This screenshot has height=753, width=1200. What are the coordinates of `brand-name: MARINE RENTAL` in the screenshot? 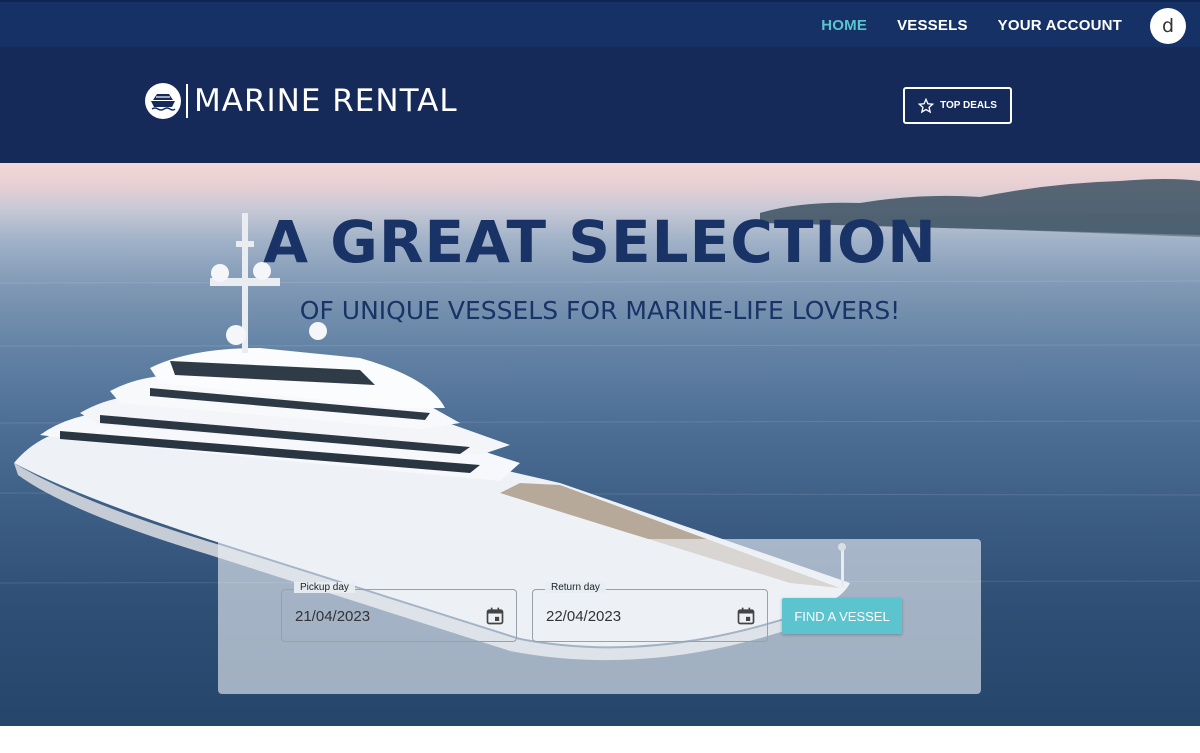 It's located at (326, 101).